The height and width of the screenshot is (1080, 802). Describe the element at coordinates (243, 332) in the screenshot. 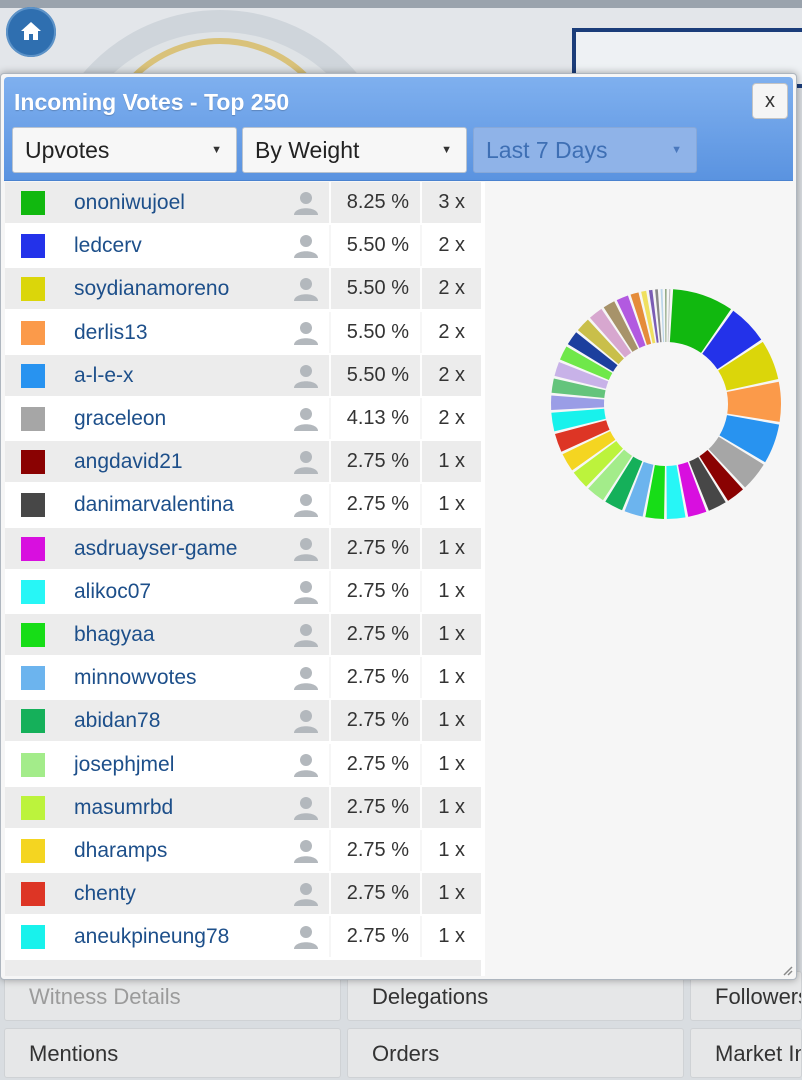

I see `voter-row: derlis13 5.50 % 2 x` at that location.